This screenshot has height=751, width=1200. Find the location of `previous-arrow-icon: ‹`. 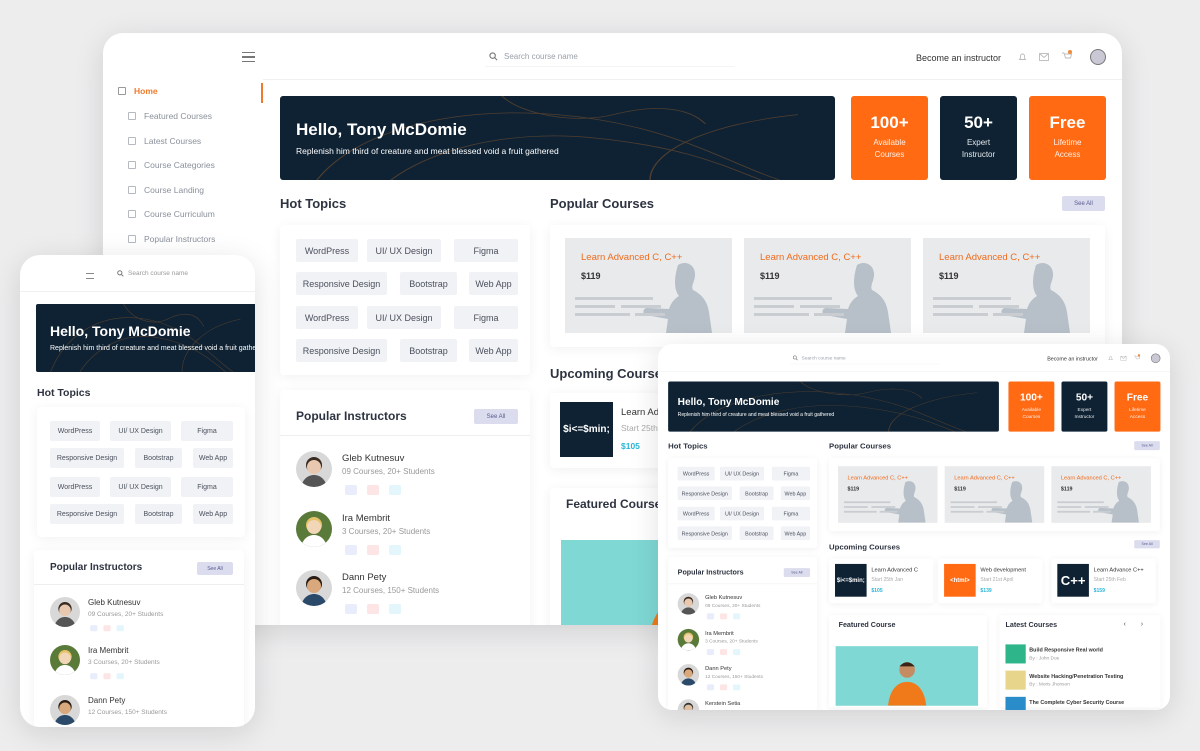

previous-arrow-icon: ‹ is located at coordinates (1124, 623).